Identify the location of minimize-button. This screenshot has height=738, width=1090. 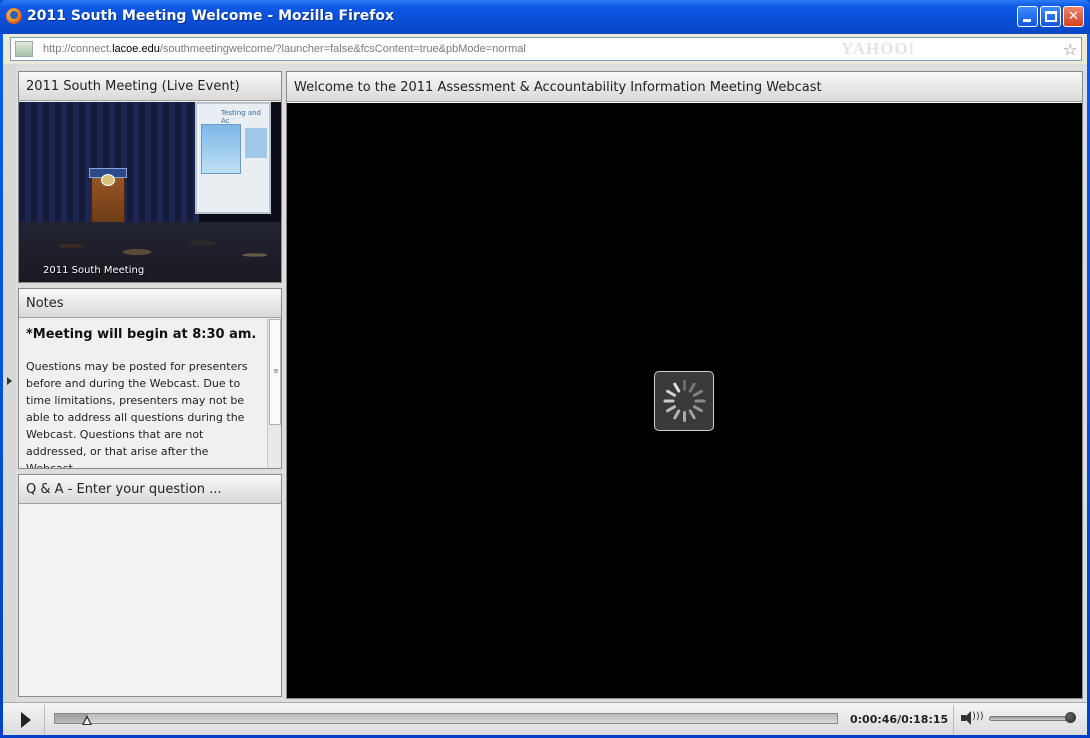
(1027, 16).